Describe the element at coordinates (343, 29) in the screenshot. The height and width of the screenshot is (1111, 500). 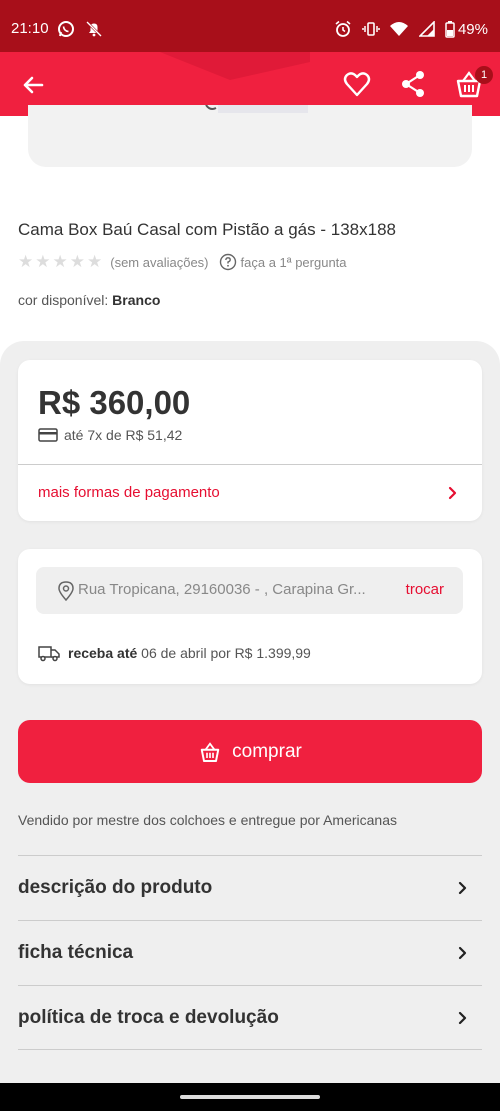
I see `alarm-icon` at that location.